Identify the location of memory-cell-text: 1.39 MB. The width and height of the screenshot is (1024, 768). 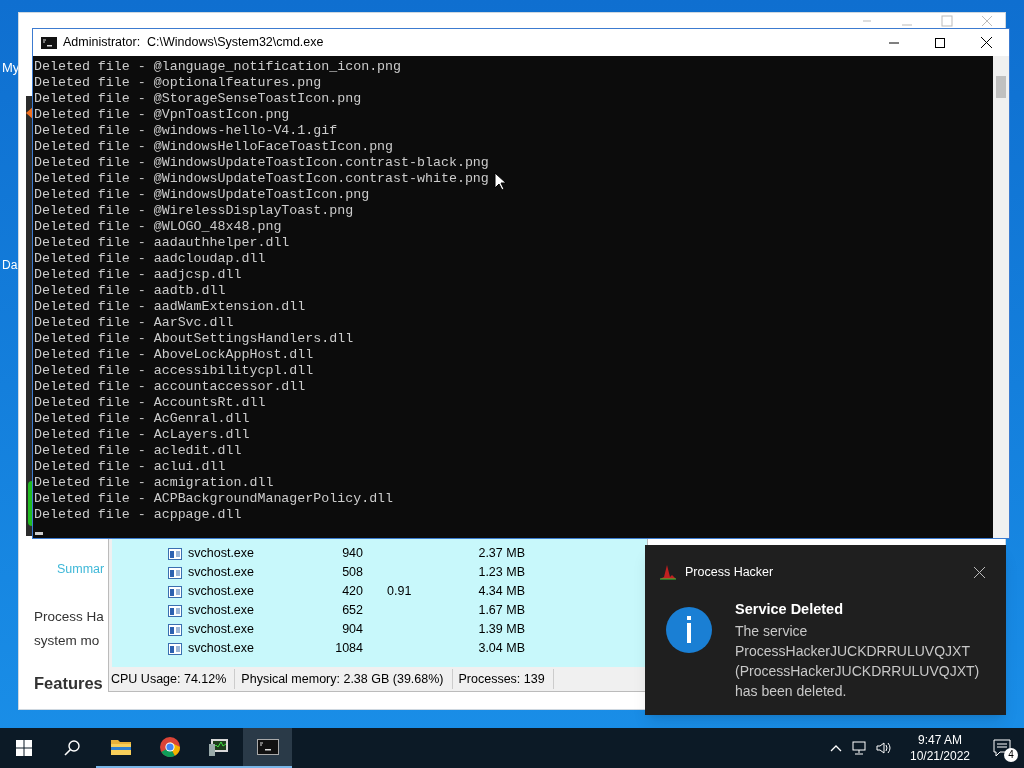
(501, 630).